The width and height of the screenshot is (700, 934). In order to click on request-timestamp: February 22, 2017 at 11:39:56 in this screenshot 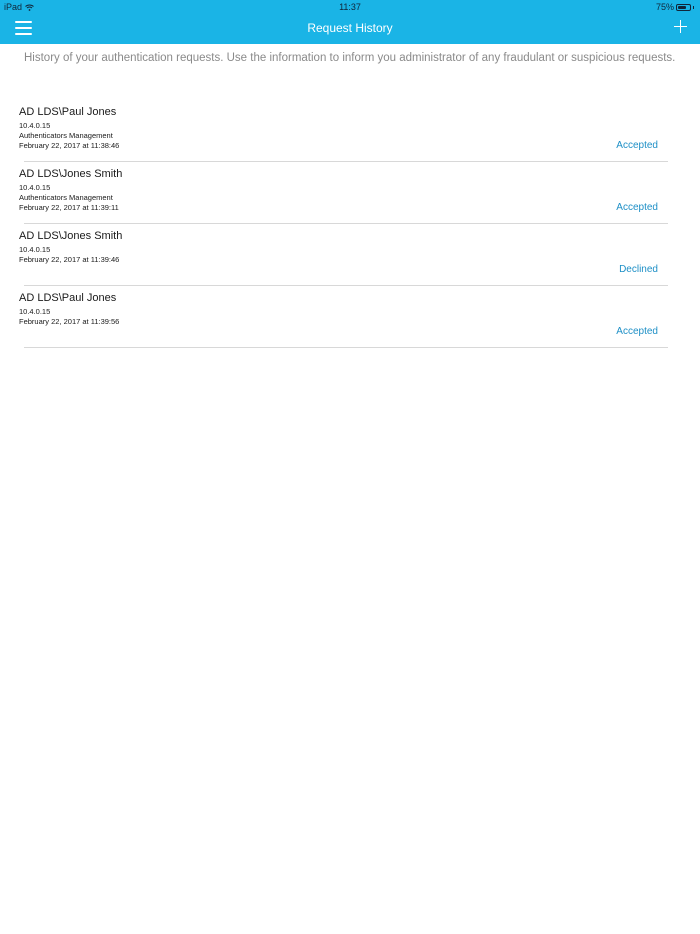, I will do `click(69, 321)`.